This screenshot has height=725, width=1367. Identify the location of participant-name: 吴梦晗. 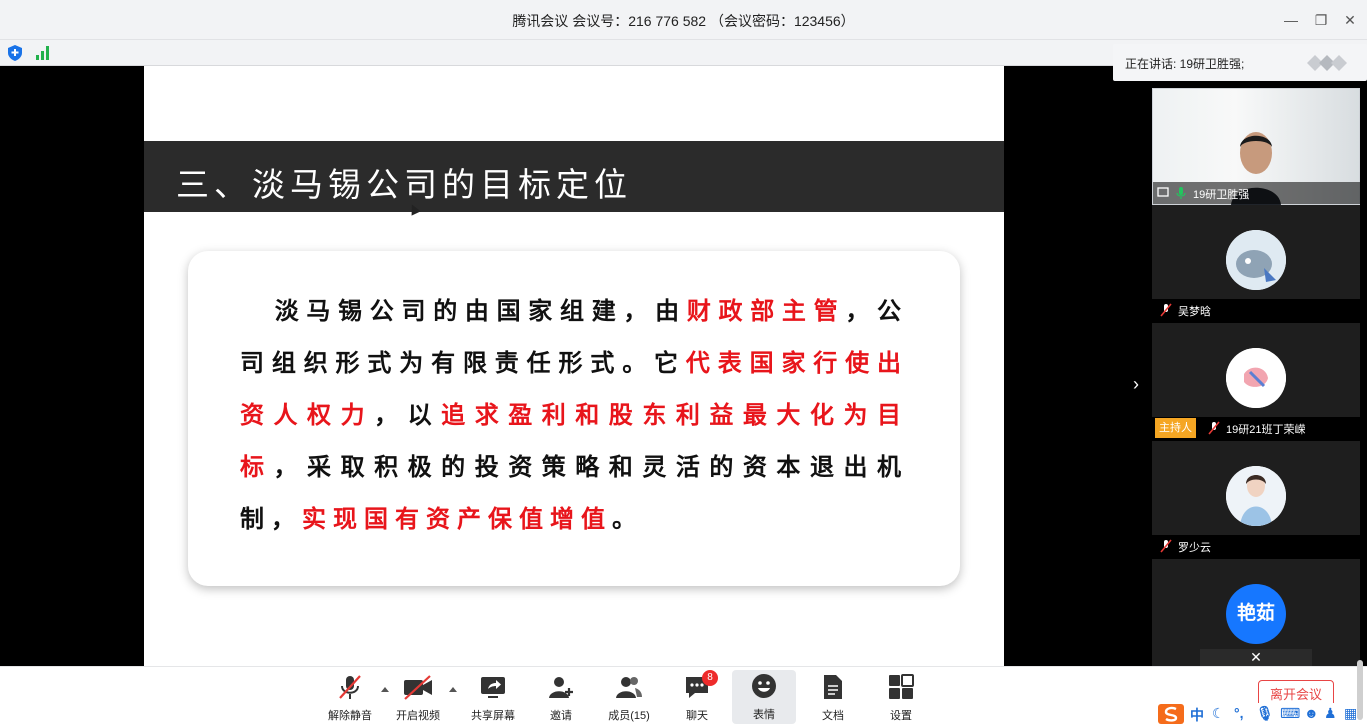
(1194, 312).